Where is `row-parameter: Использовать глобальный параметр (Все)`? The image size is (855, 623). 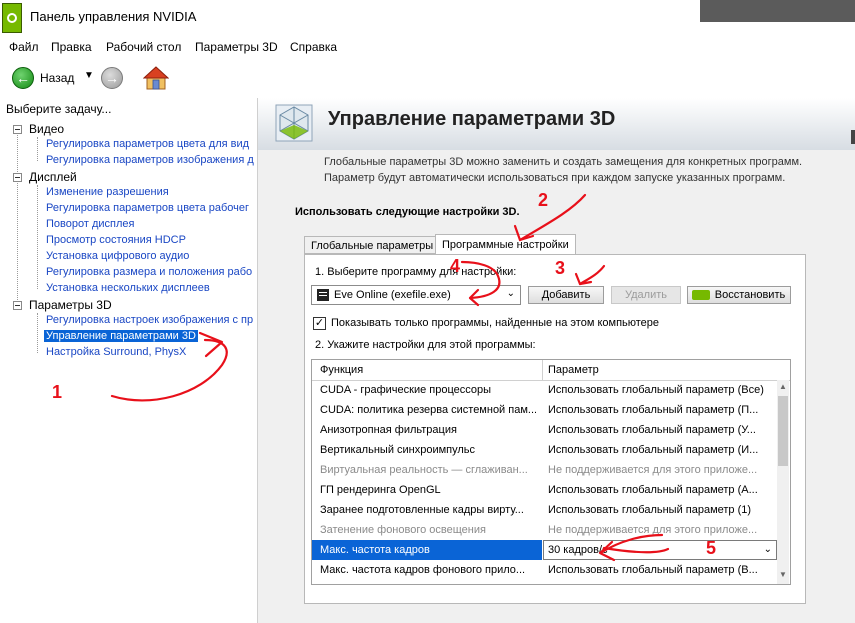
row-parameter: Использовать глобальный параметр (Все) is located at coordinates (656, 390).